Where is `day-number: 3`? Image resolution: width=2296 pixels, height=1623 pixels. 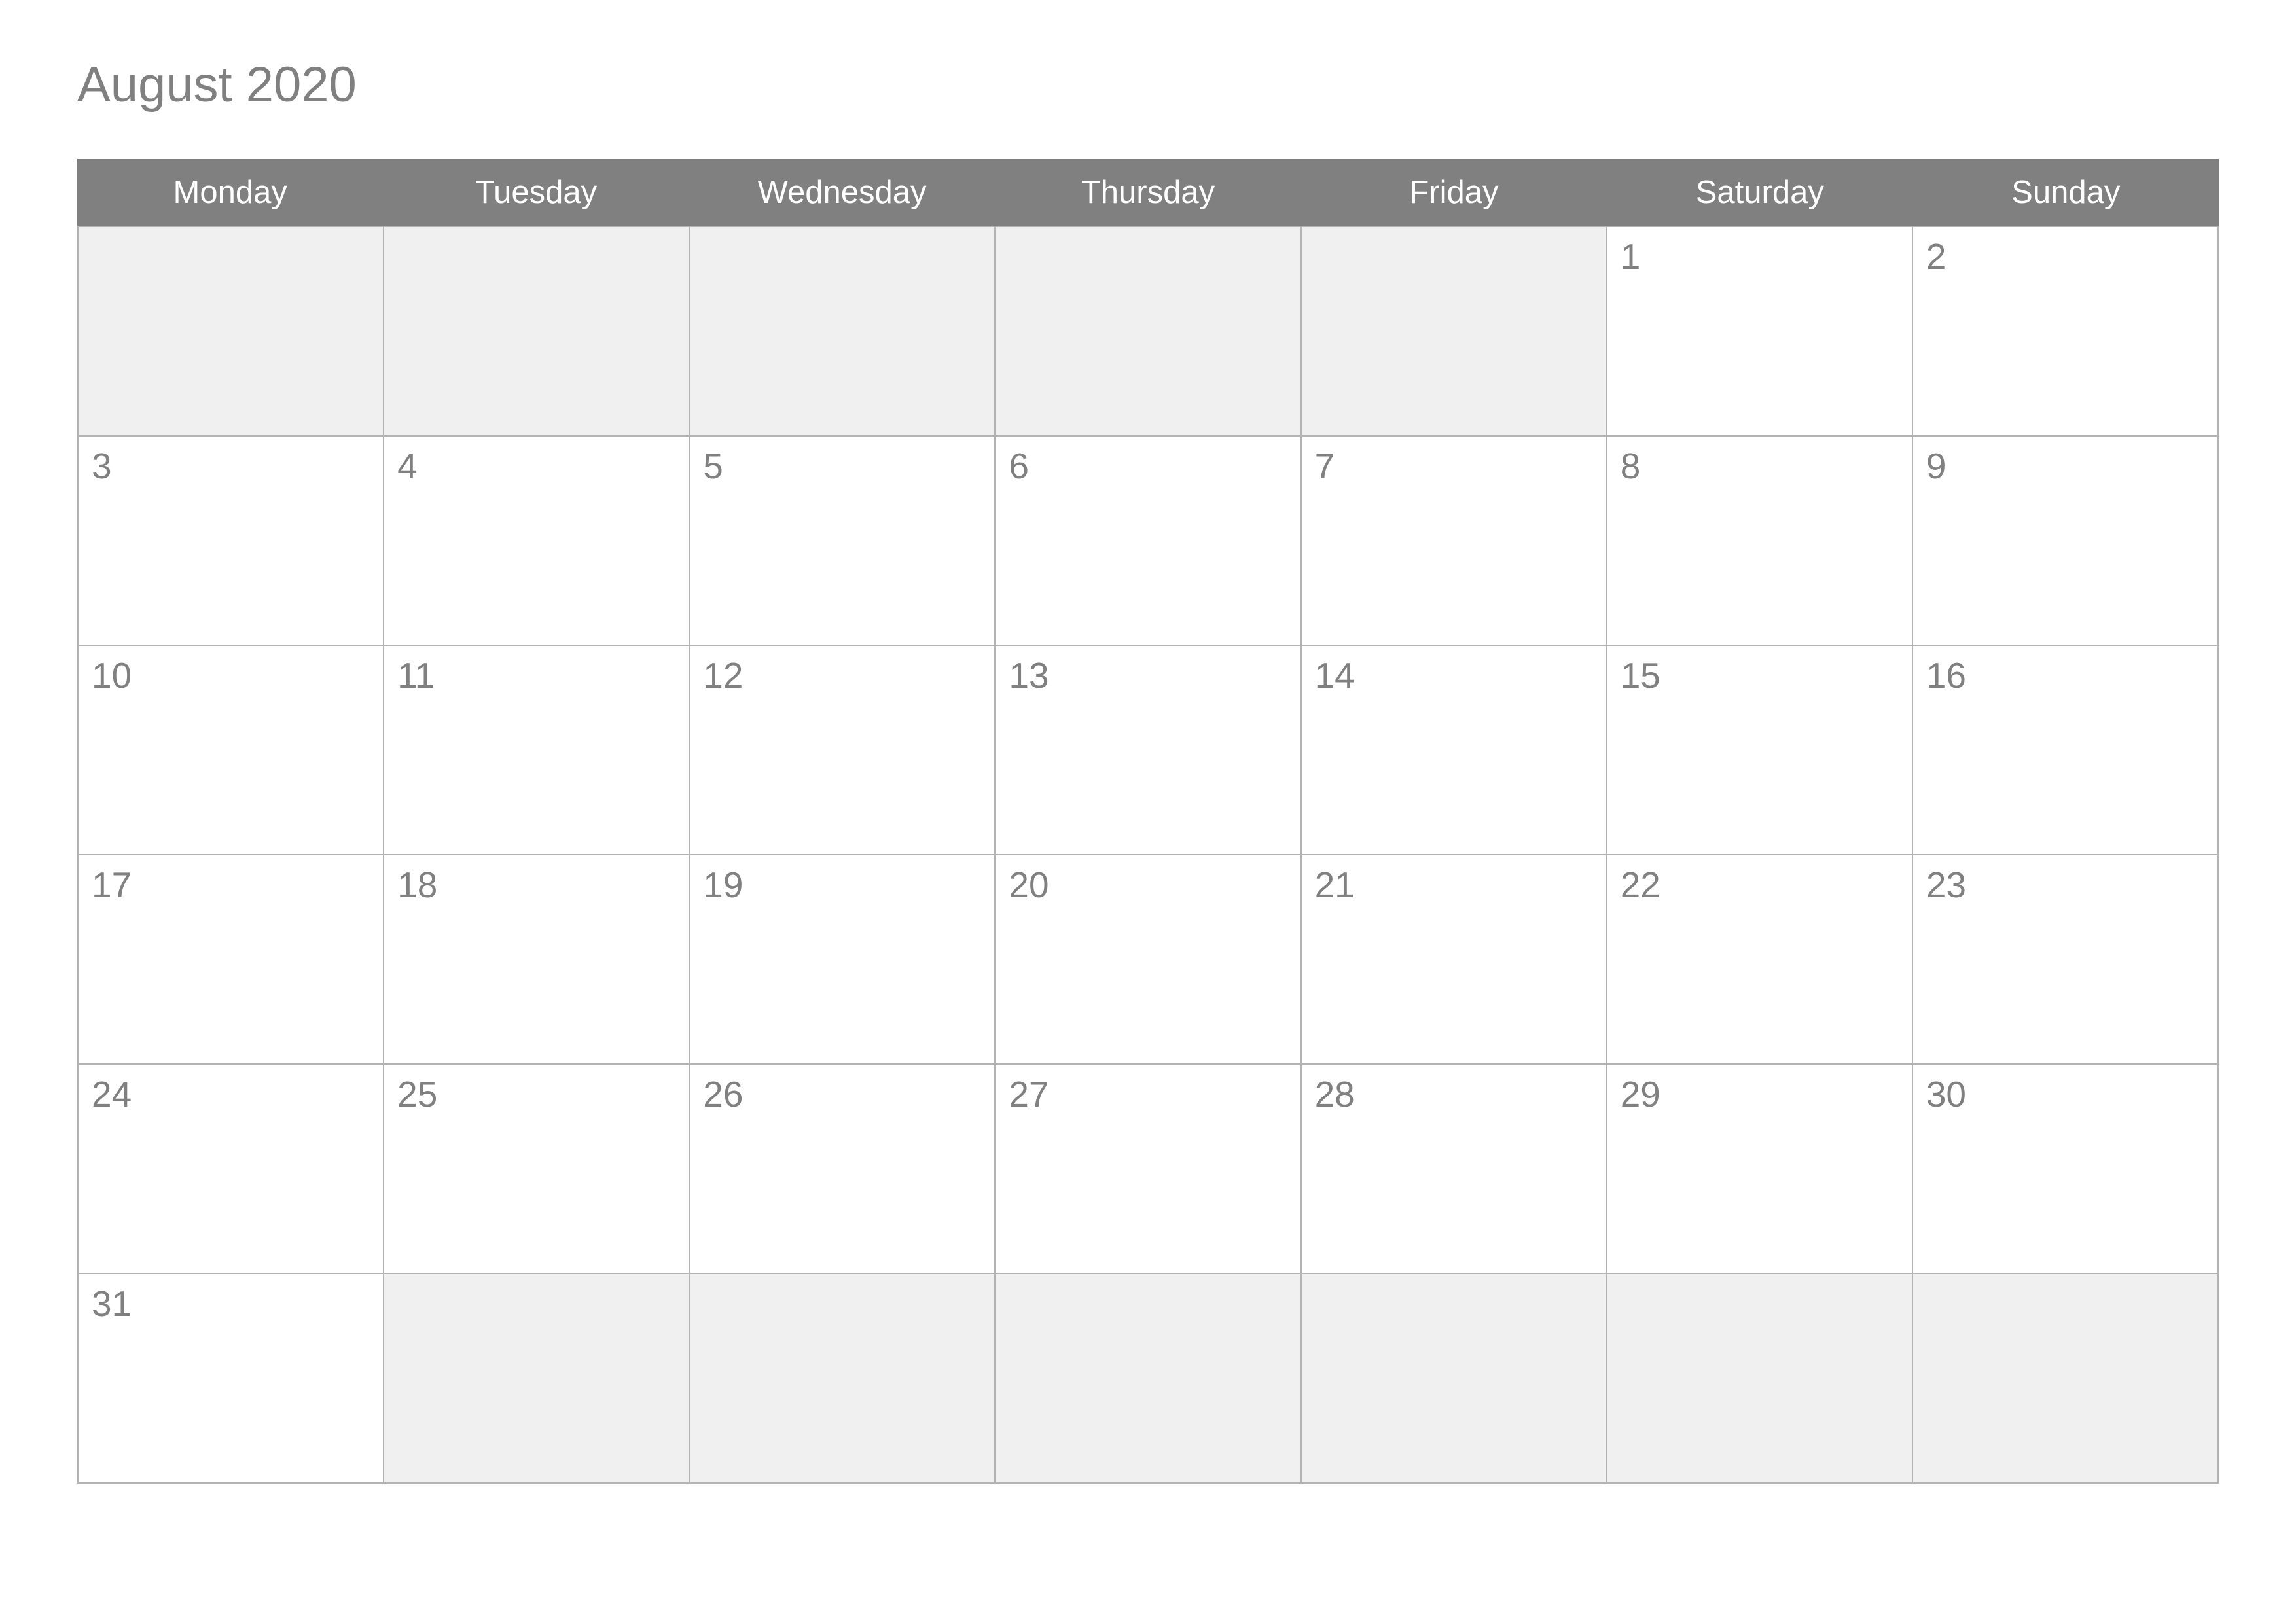 day-number: 3 is located at coordinates (102, 466).